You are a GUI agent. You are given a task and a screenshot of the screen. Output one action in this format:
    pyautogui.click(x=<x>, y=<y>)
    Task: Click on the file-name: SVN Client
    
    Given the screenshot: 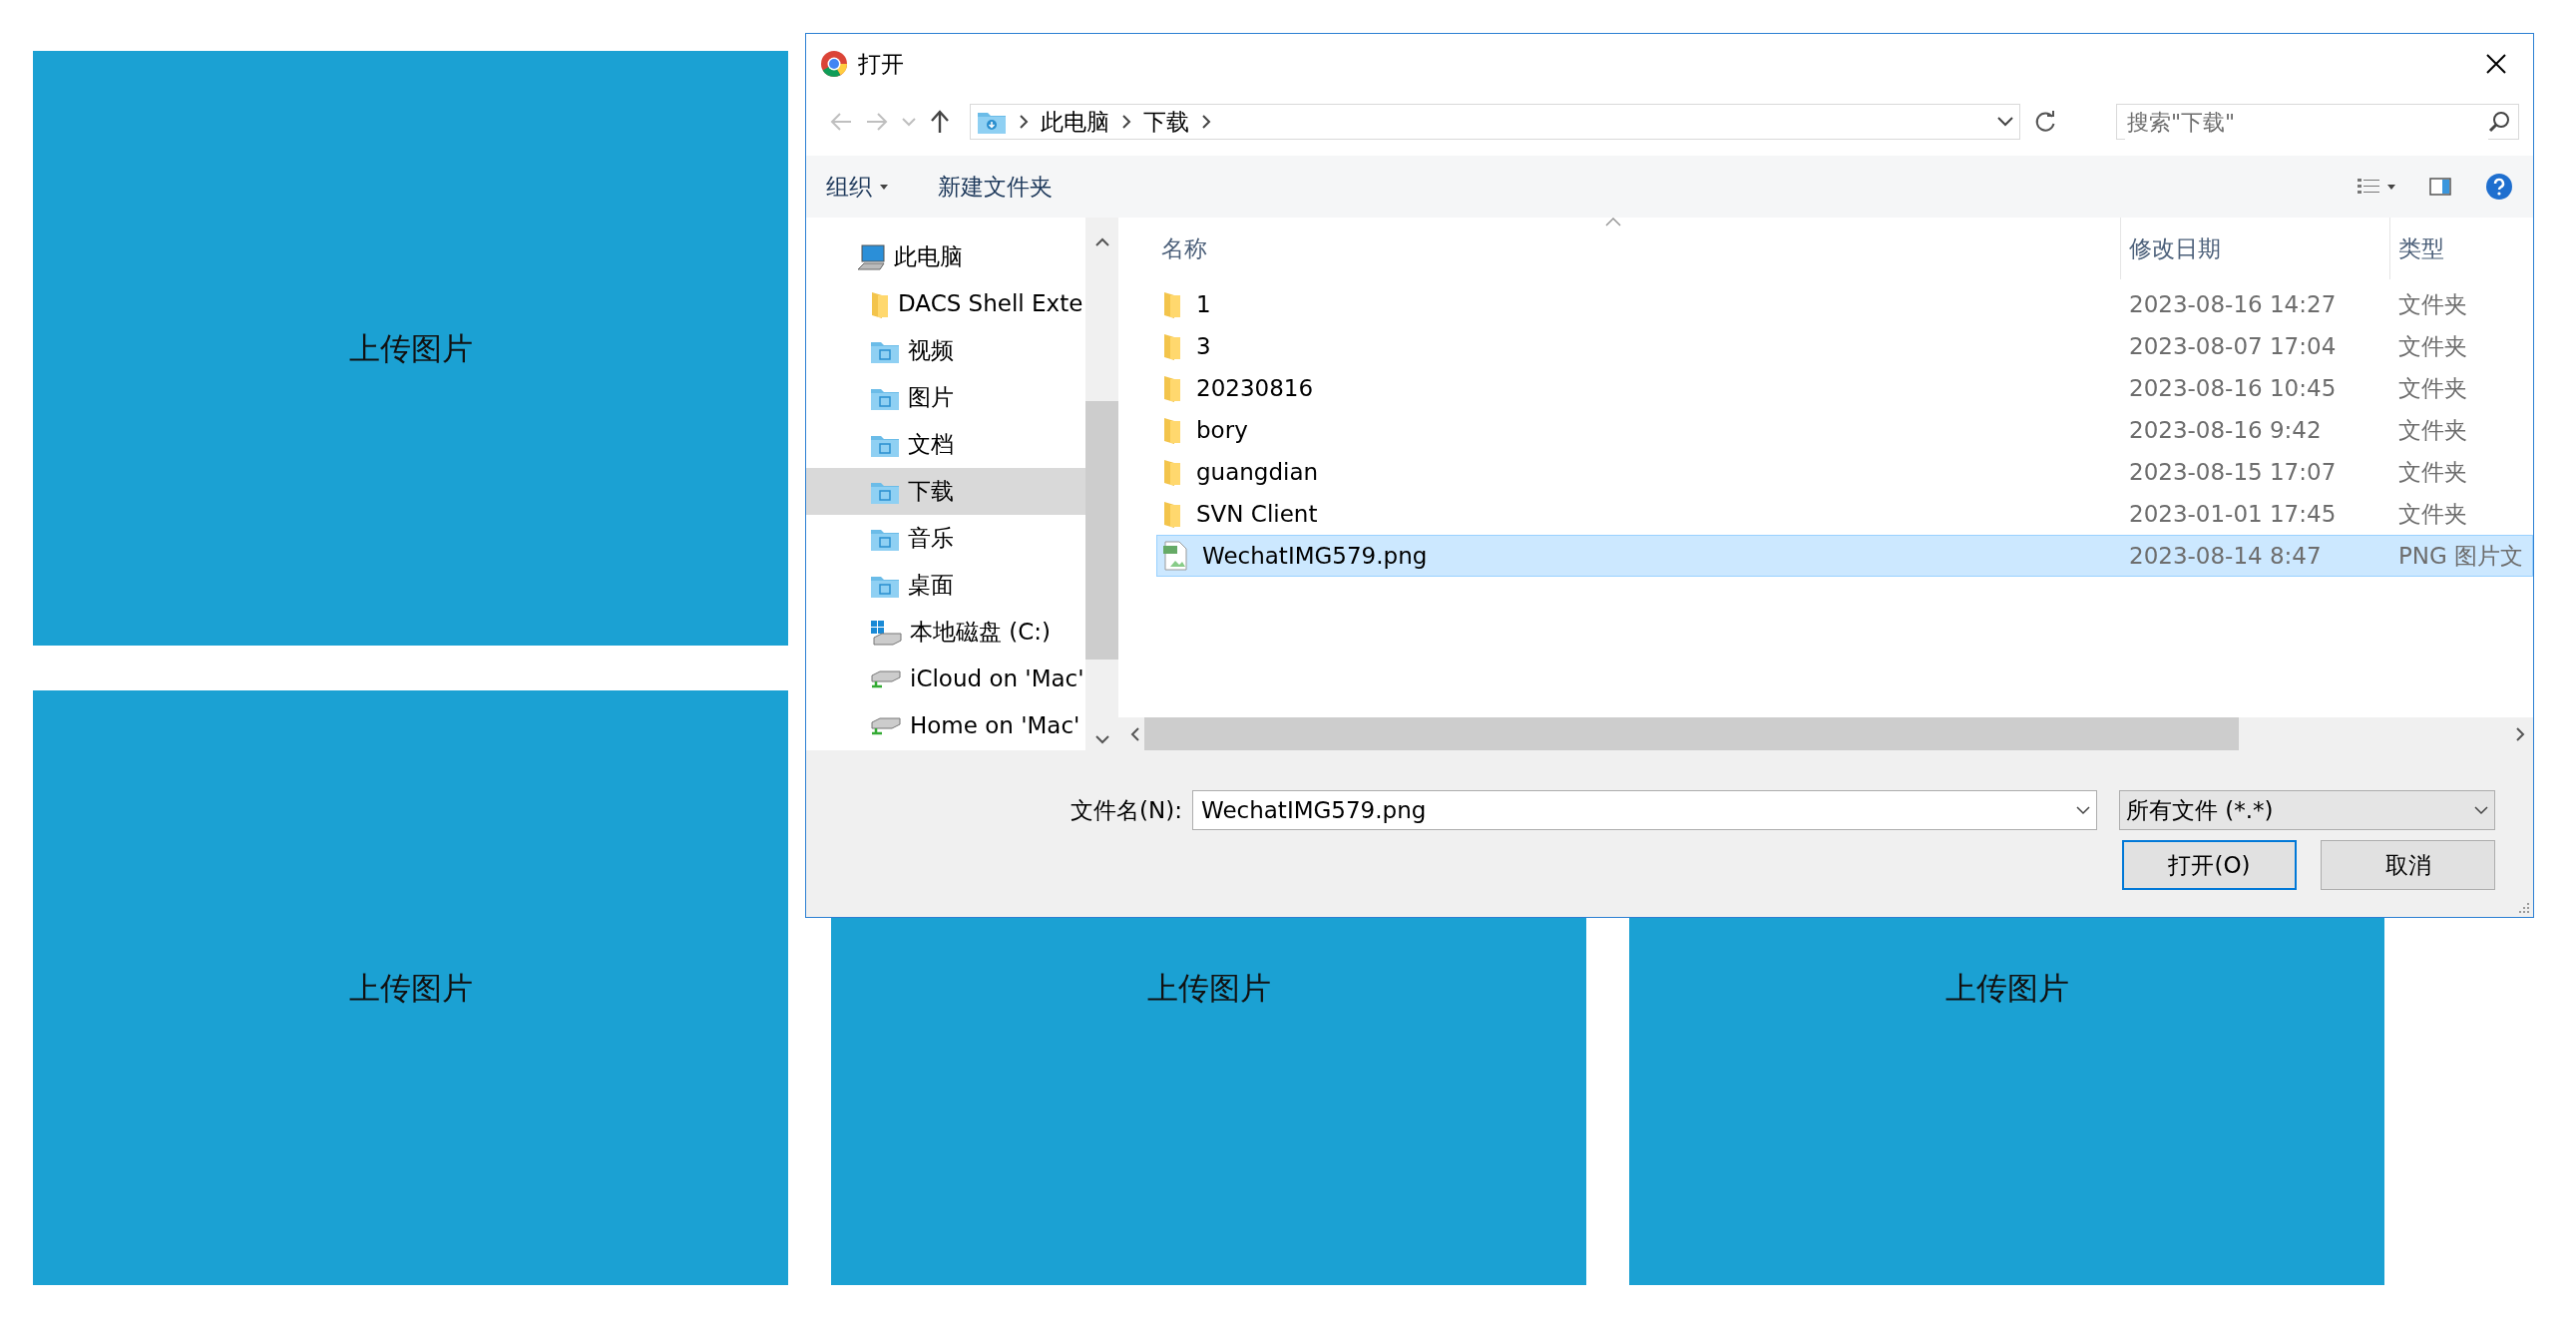 What is the action you would take?
    pyautogui.click(x=1257, y=514)
    